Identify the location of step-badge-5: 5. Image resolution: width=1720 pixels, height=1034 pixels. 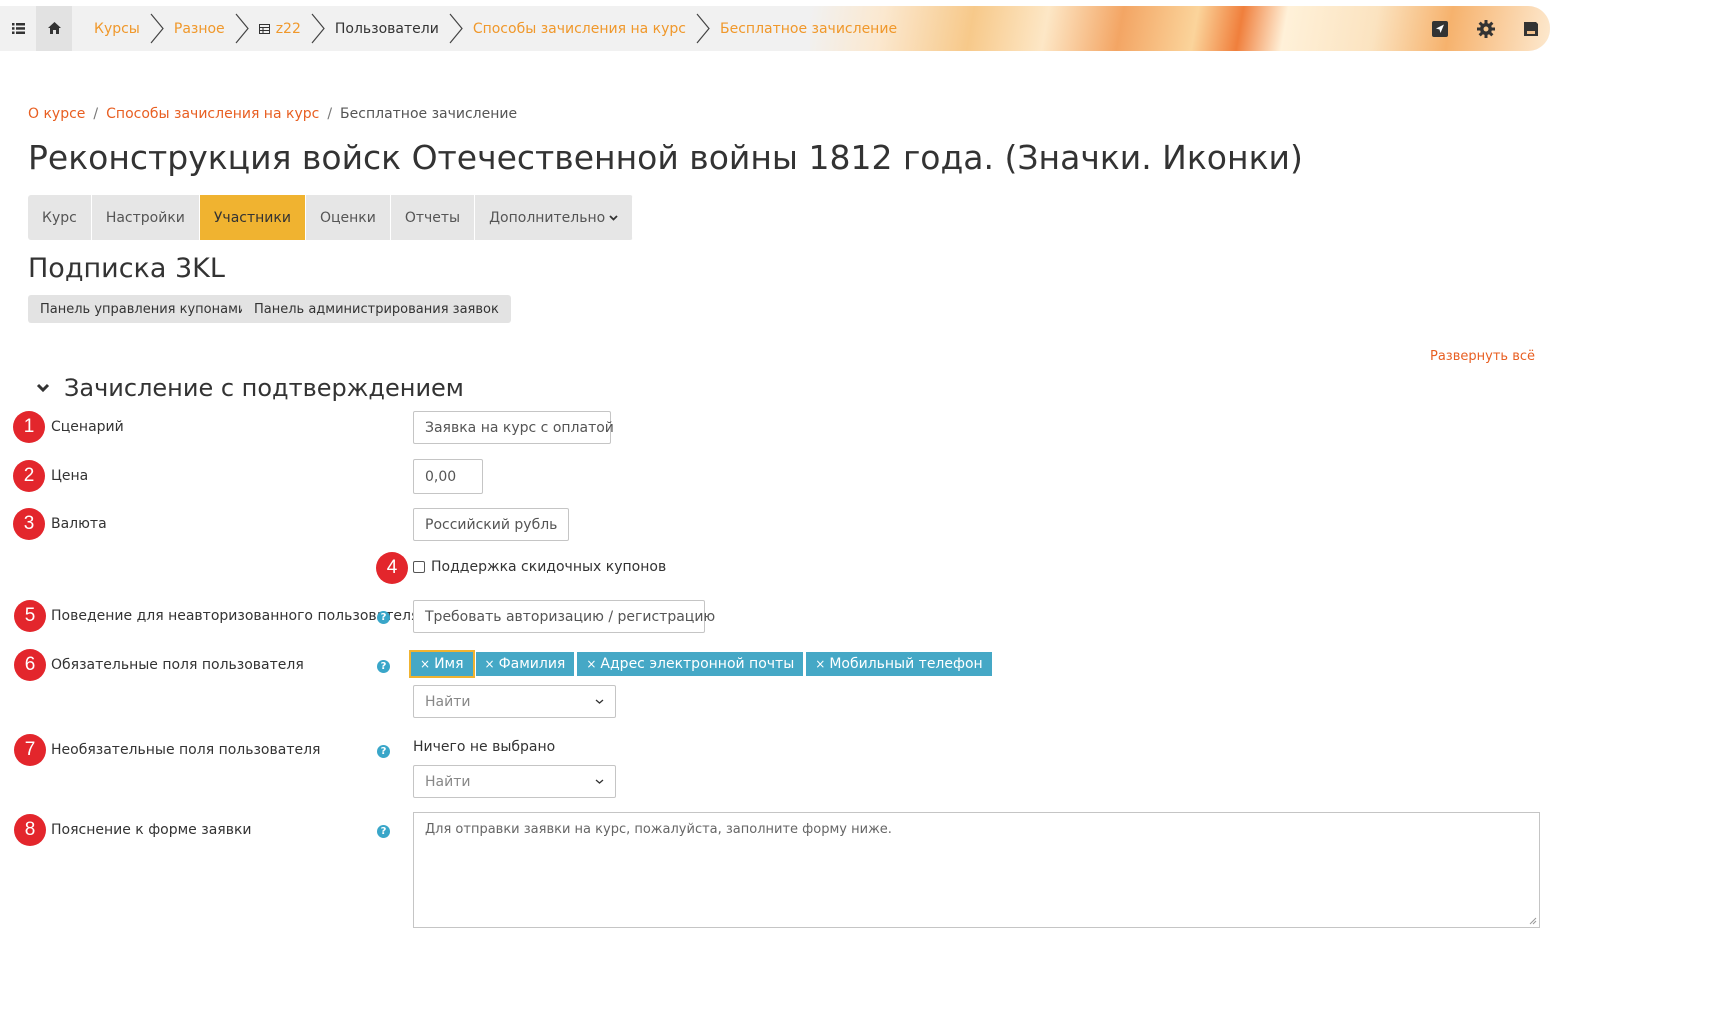
(30, 616).